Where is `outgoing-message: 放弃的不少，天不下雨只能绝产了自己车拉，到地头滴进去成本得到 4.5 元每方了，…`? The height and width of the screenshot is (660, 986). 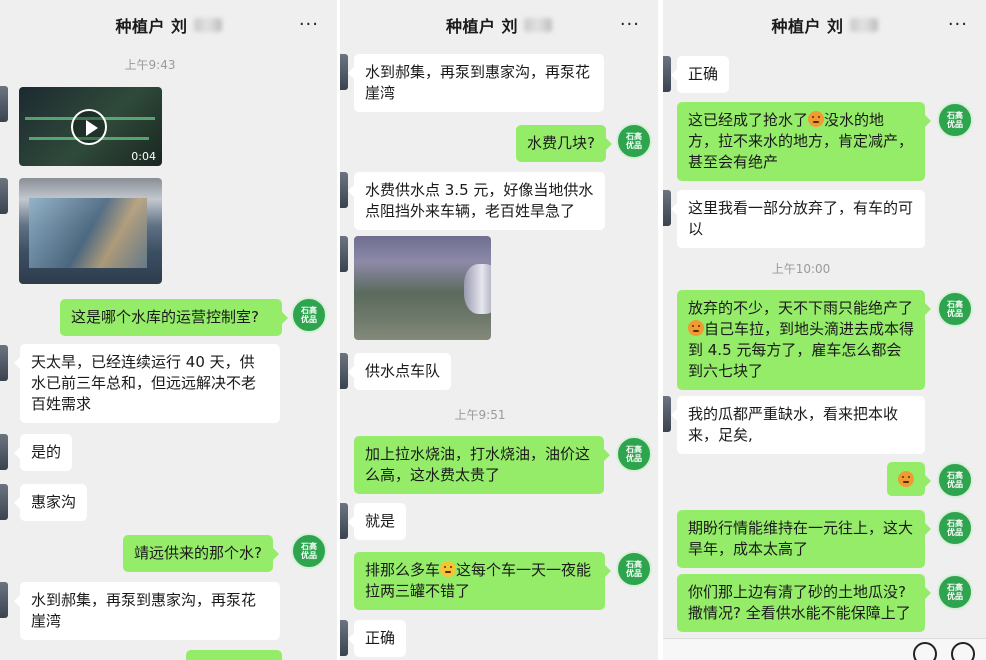 outgoing-message: 放弃的不少，天不下雨只能绝产了自己车拉，到地头滴进去成本得到 4.5 元每方了，… is located at coordinates (804, 340).